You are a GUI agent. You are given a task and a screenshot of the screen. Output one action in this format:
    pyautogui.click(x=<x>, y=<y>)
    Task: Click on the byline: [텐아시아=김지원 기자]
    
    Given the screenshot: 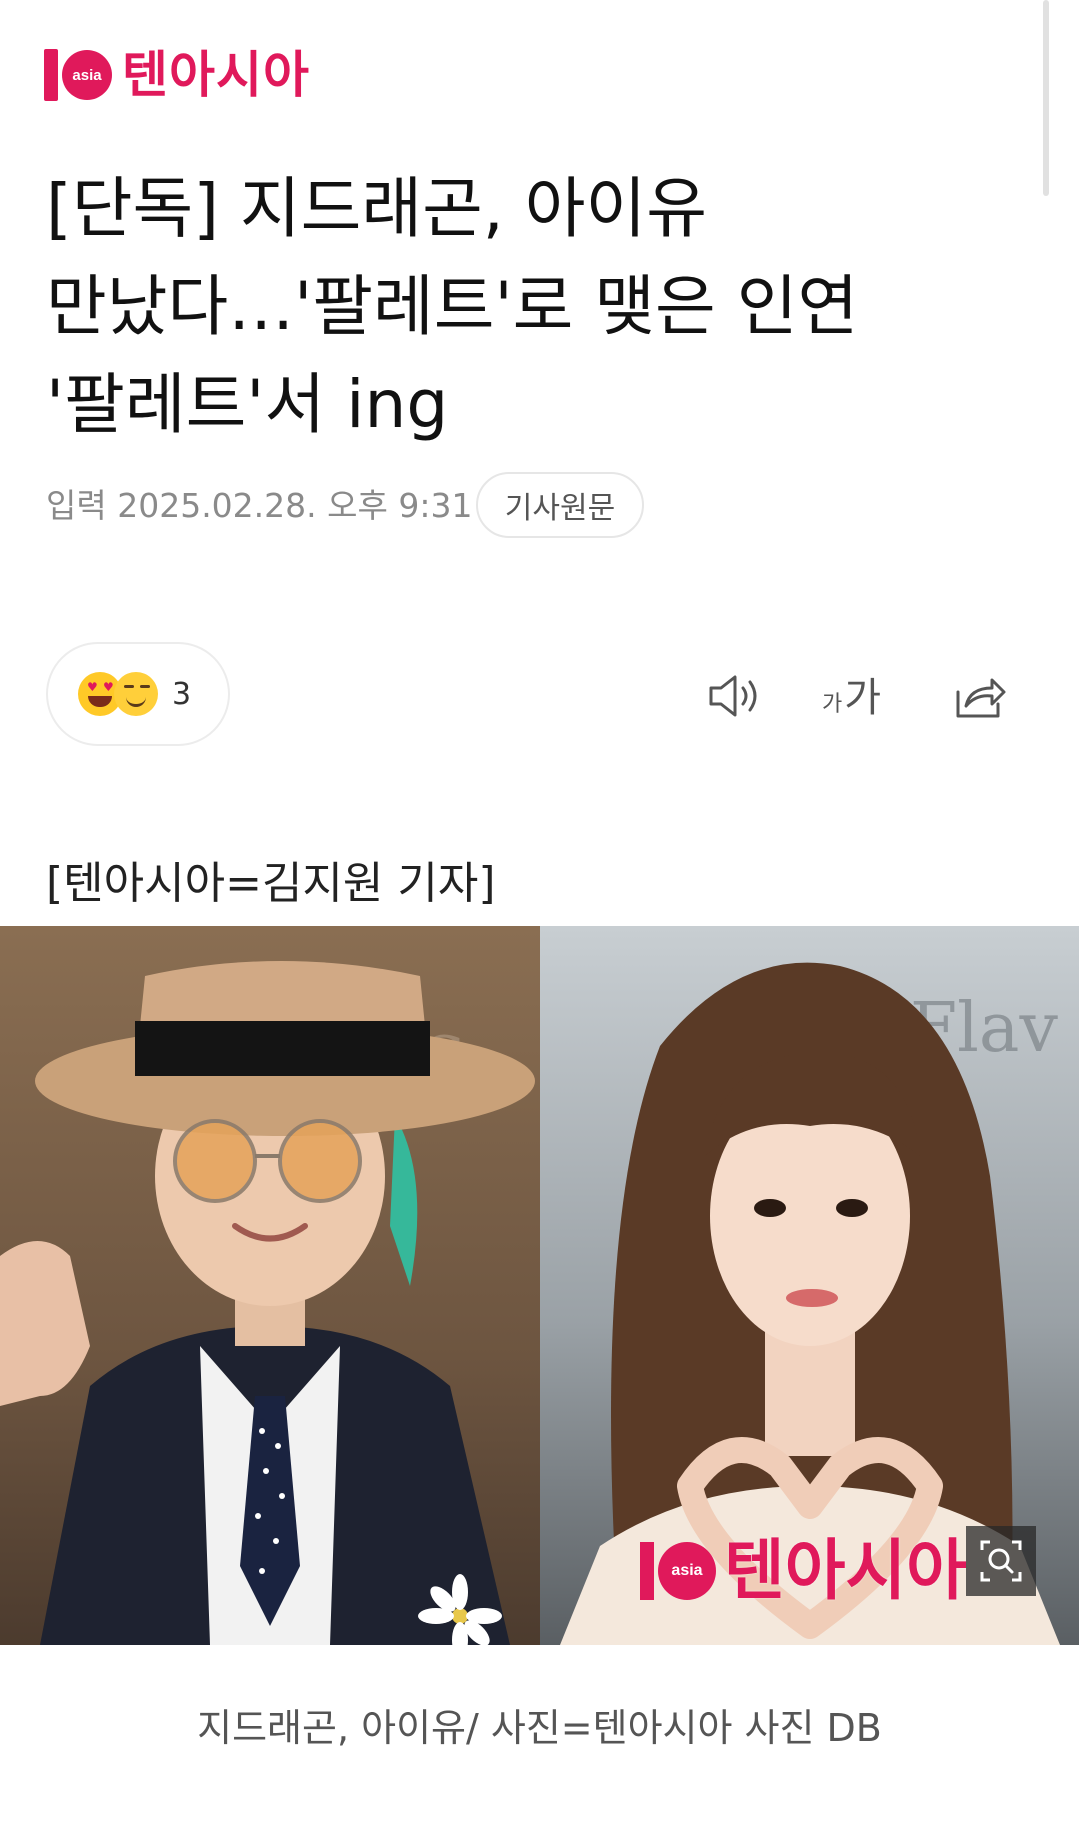 What is the action you would take?
    pyautogui.click(x=271, y=883)
    